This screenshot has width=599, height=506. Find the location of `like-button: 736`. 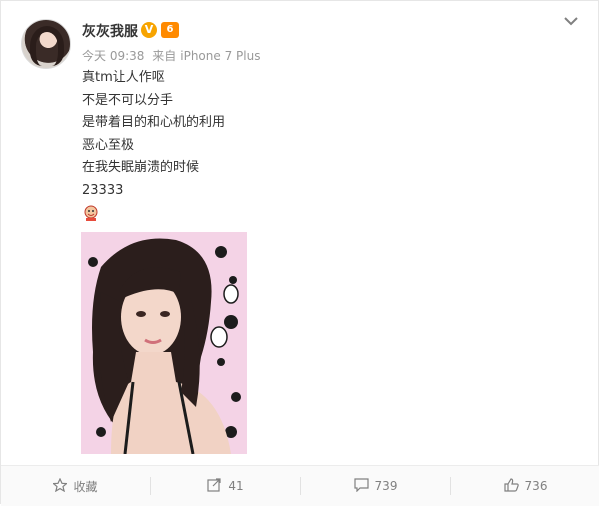

like-button: 736 is located at coordinates (525, 486).